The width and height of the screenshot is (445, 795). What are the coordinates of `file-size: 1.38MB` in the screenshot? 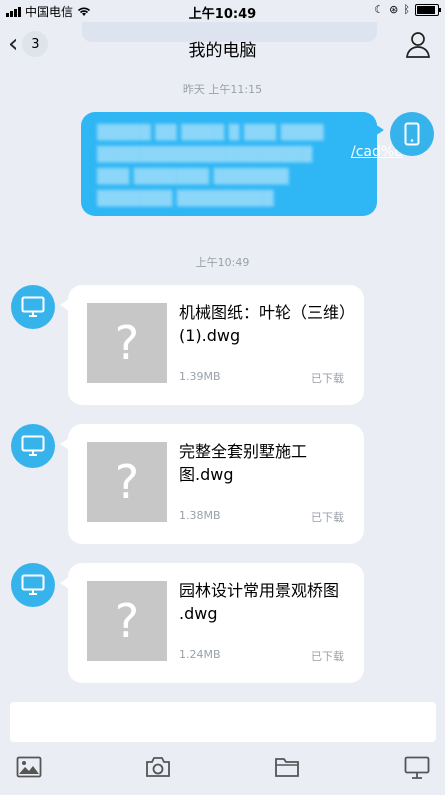 It's located at (200, 515).